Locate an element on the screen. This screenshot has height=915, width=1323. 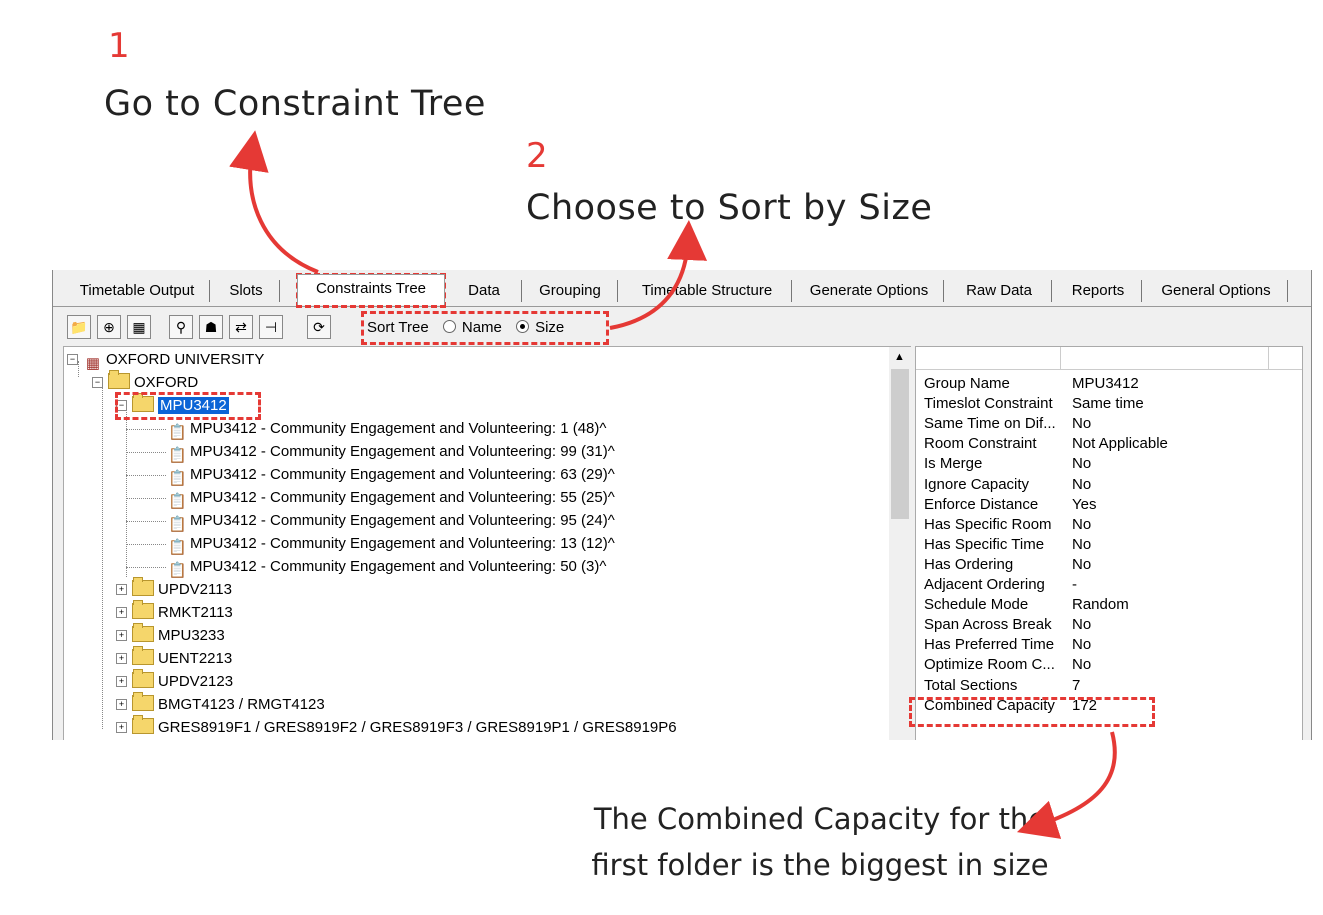
arrow-to-note is located at coordinates (1066, 785).